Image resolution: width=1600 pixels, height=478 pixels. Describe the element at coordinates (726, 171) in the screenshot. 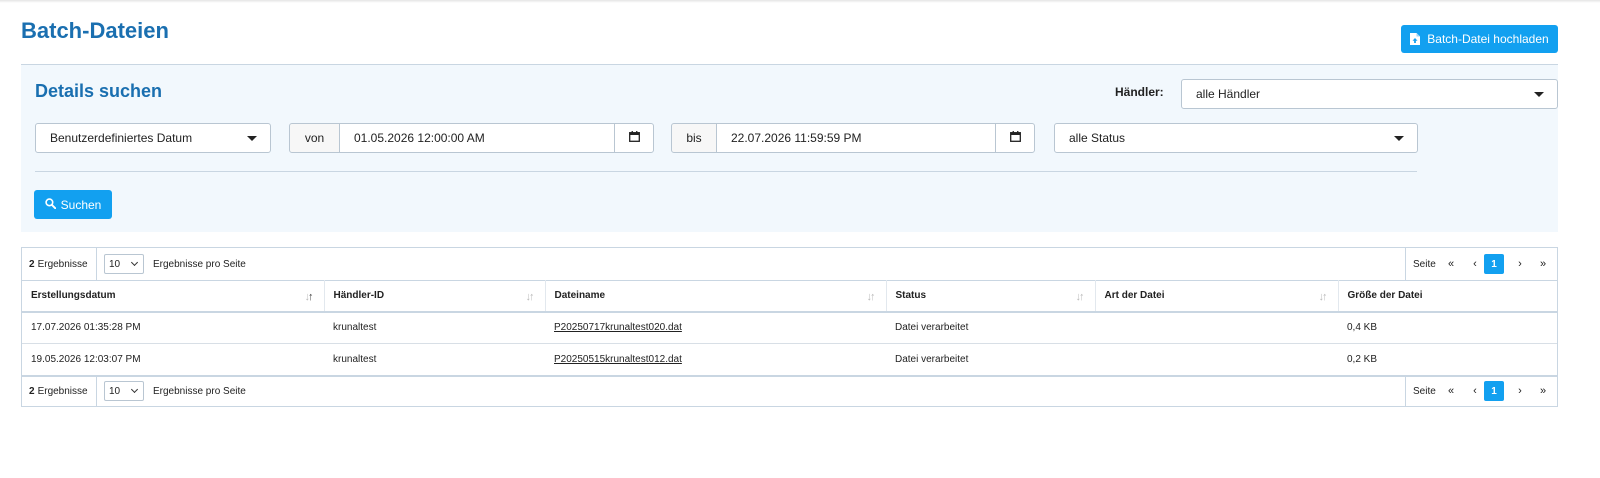

I see `search-divider` at that location.